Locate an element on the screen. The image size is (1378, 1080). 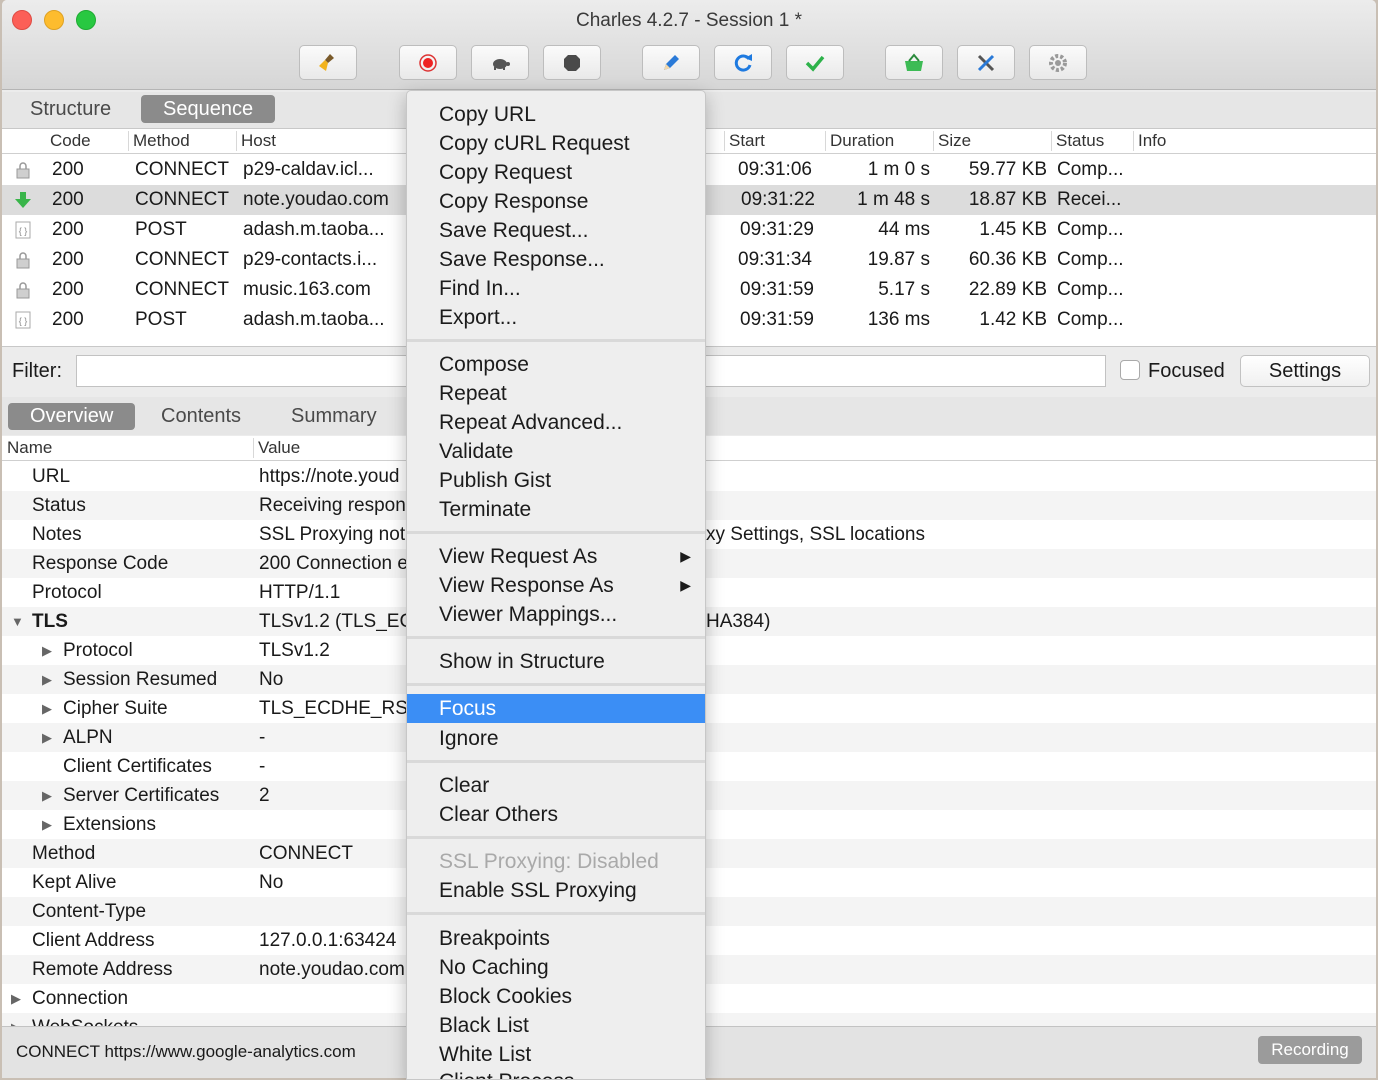
menu-item-view-response-as: View Response As ▶ is located at coordinates (556, 585).